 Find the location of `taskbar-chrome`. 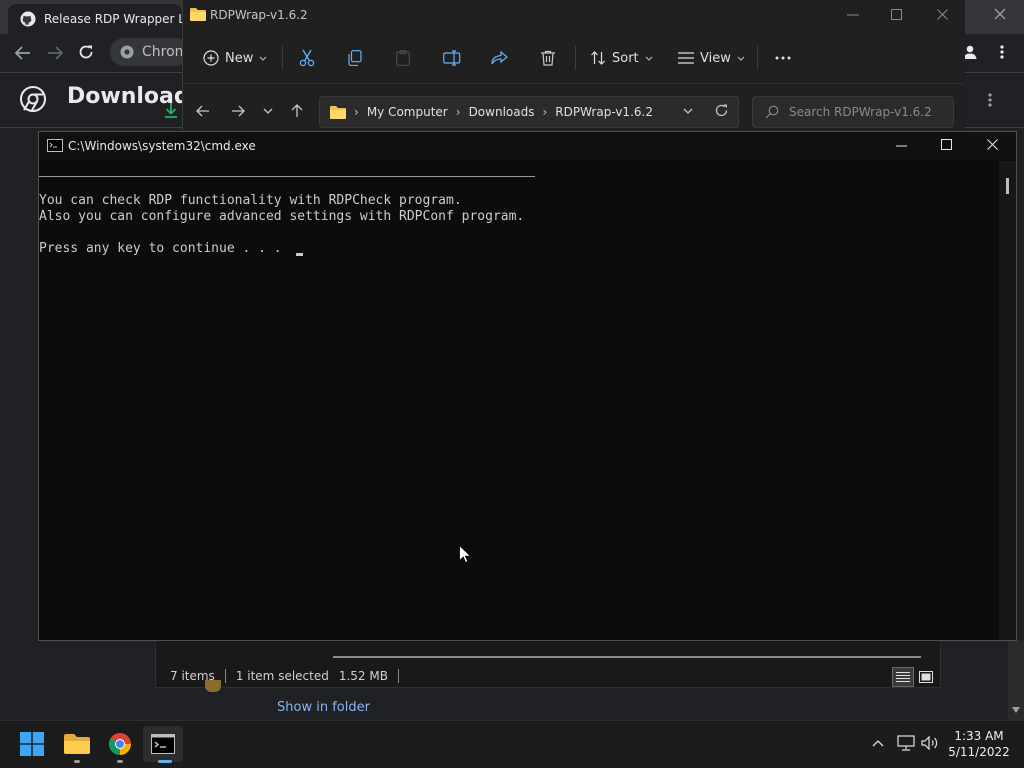

taskbar-chrome is located at coordinates (120, 744).